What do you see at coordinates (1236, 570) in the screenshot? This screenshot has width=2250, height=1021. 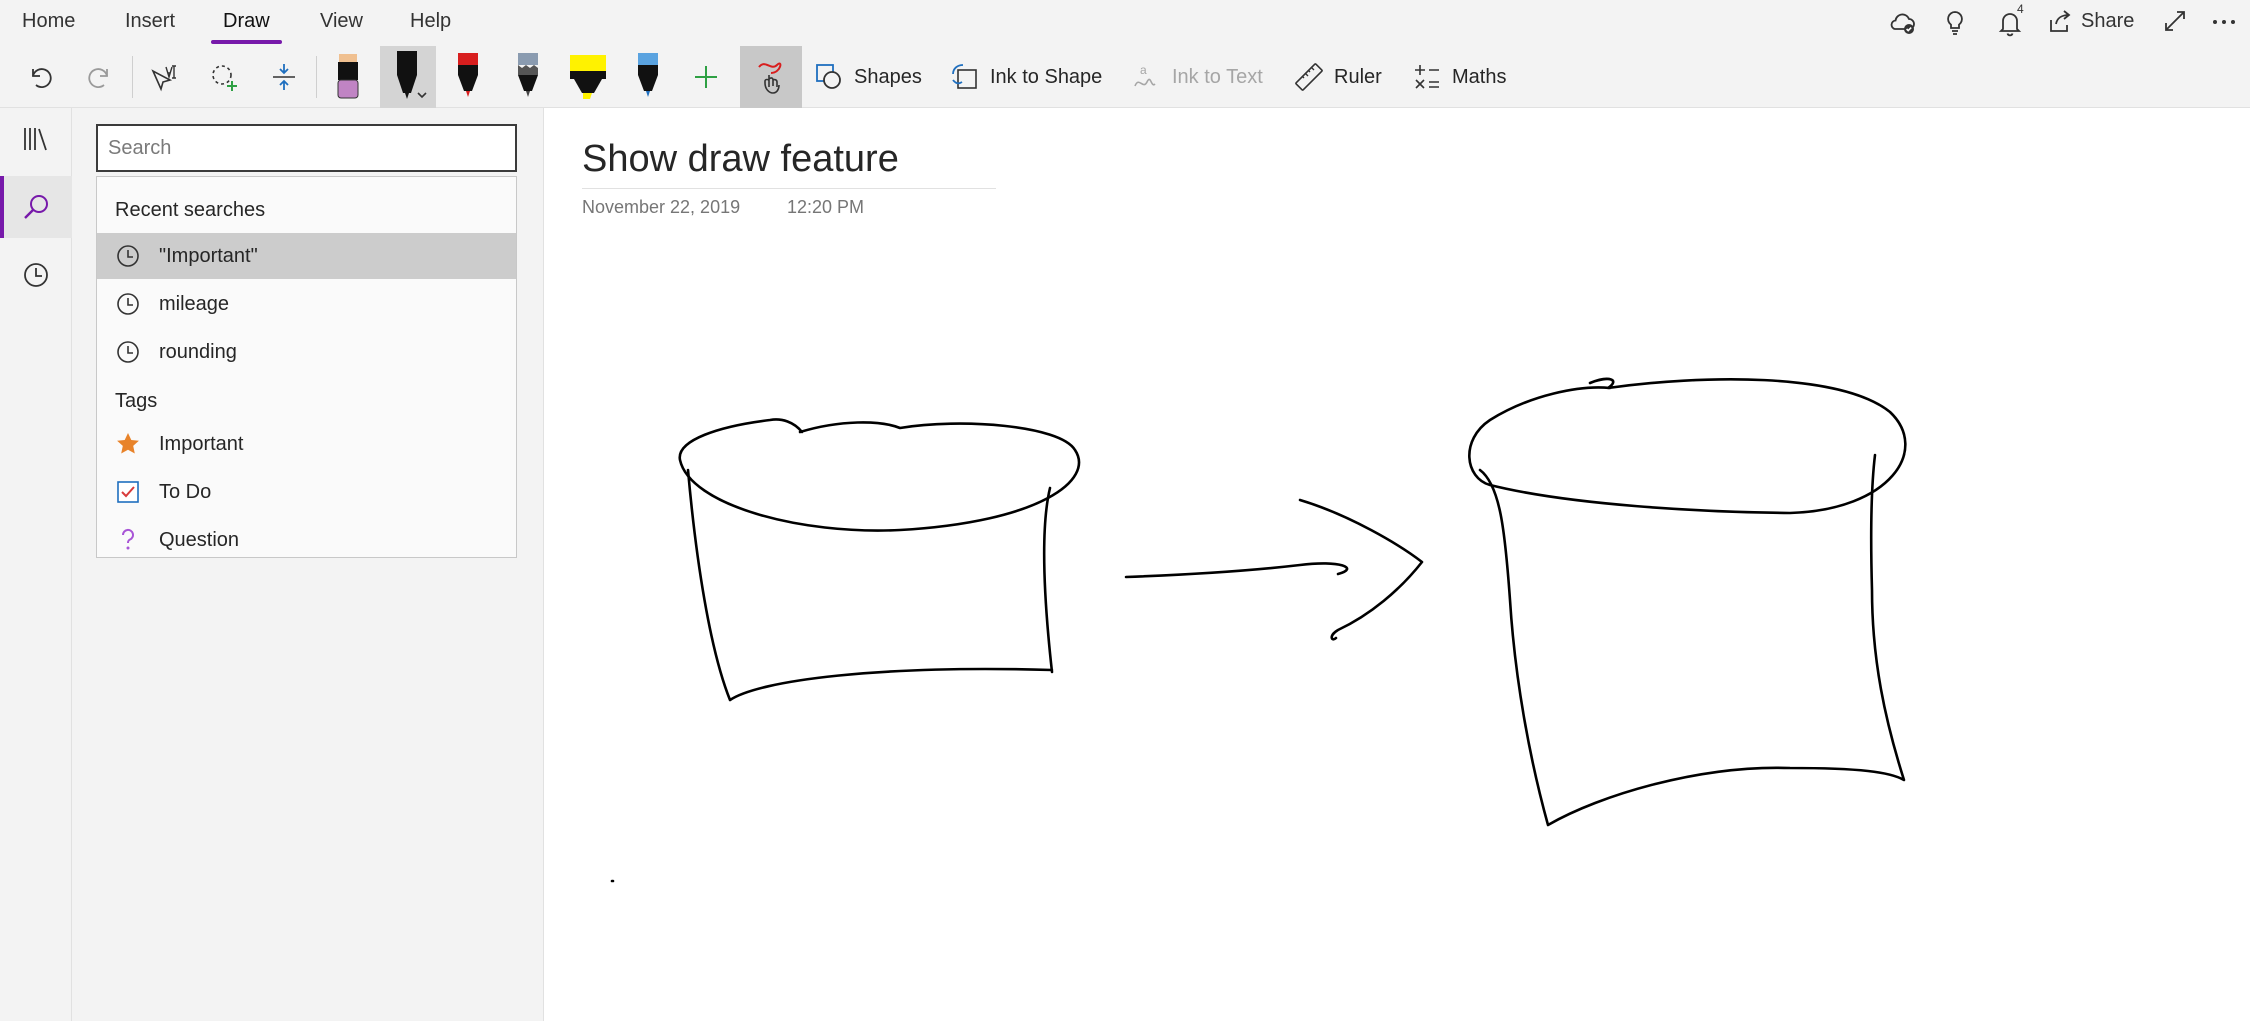 I see `ink-stroke-arrow-shaft` at bounding box center [1236, 570].